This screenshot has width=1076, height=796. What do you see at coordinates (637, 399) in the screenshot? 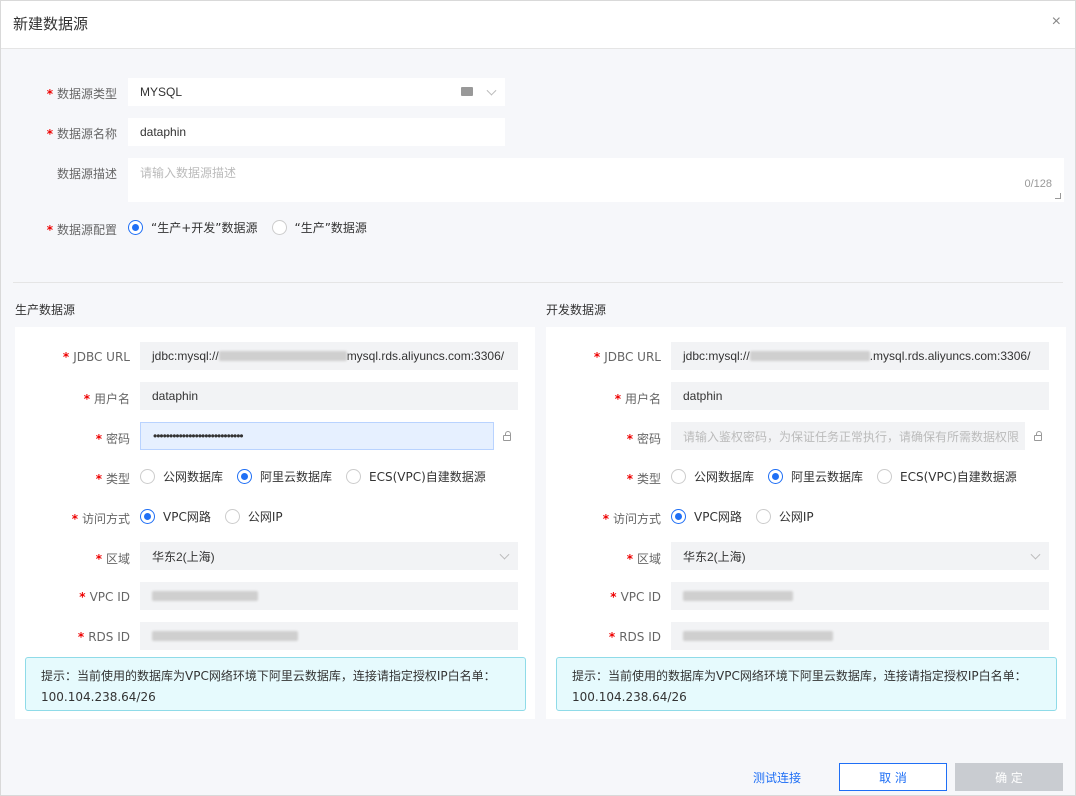
I see `dev-user-label: * 用户名` at bounding box center [637, 399].